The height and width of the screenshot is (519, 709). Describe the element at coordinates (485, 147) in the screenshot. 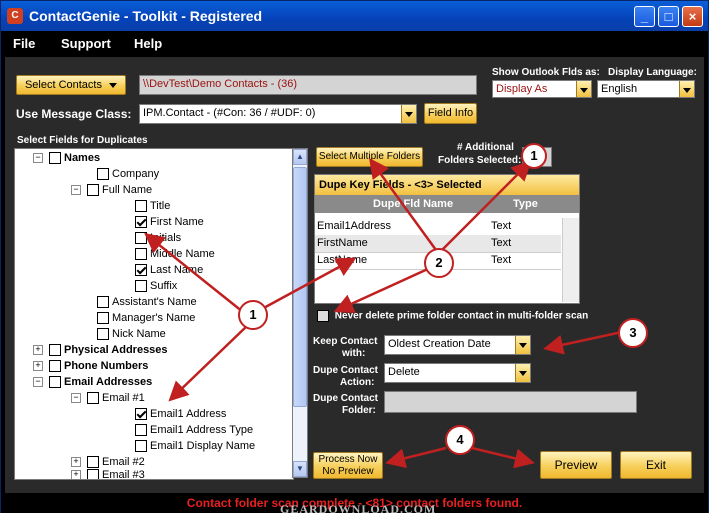

I see `additional-folders-label-1: # Additional` at that location.